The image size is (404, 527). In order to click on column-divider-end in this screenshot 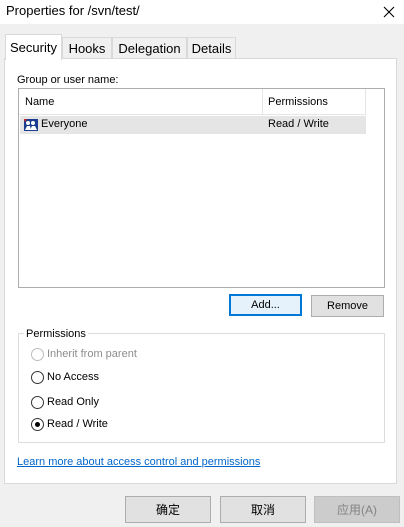, I will do `click(365, 102)`.